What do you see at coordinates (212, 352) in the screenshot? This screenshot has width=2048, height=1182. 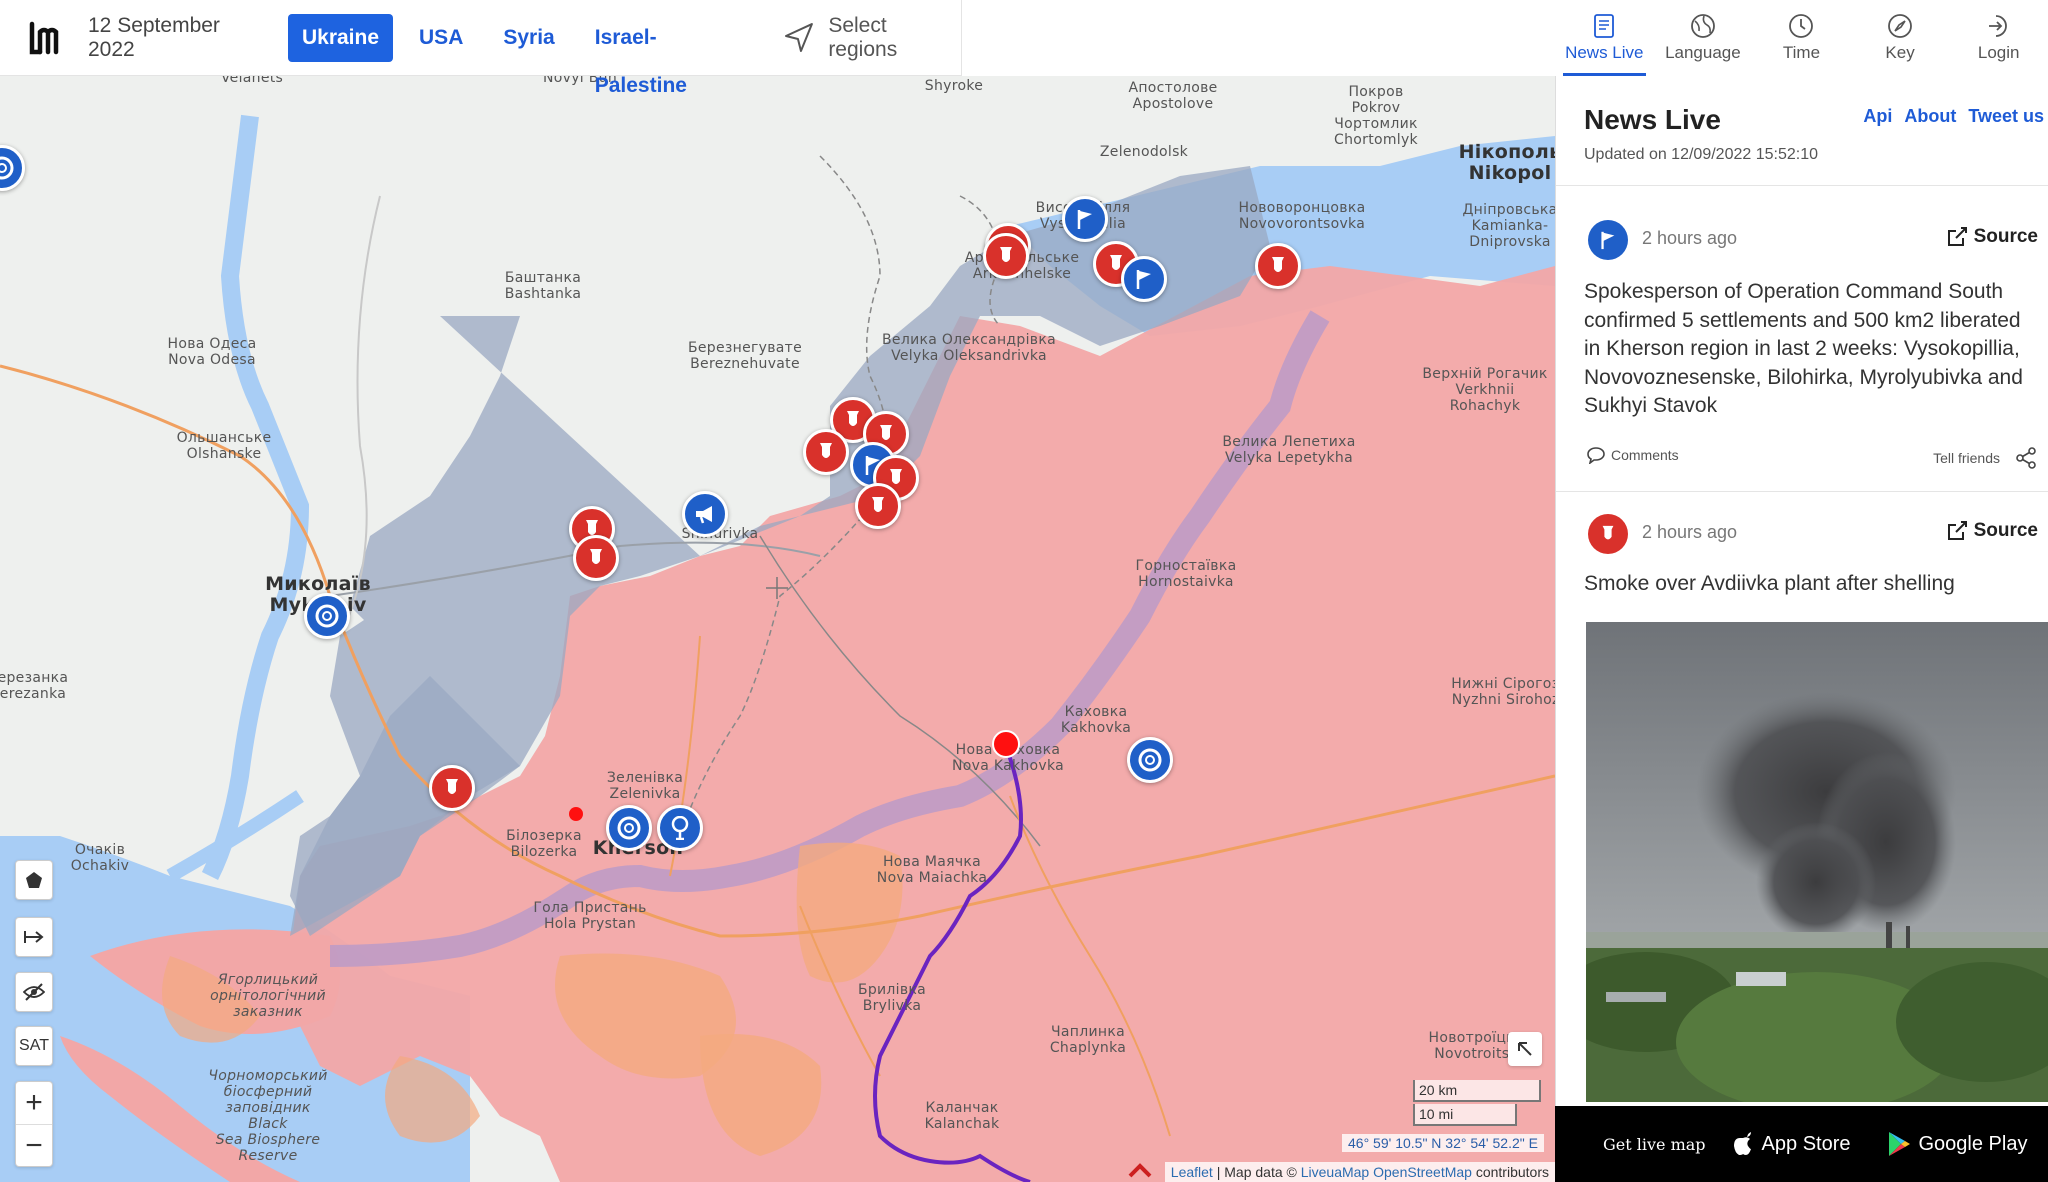 I see `place-nova-odesa: Нова Одеса Nova Odesa` at bounding box center [212, 352].